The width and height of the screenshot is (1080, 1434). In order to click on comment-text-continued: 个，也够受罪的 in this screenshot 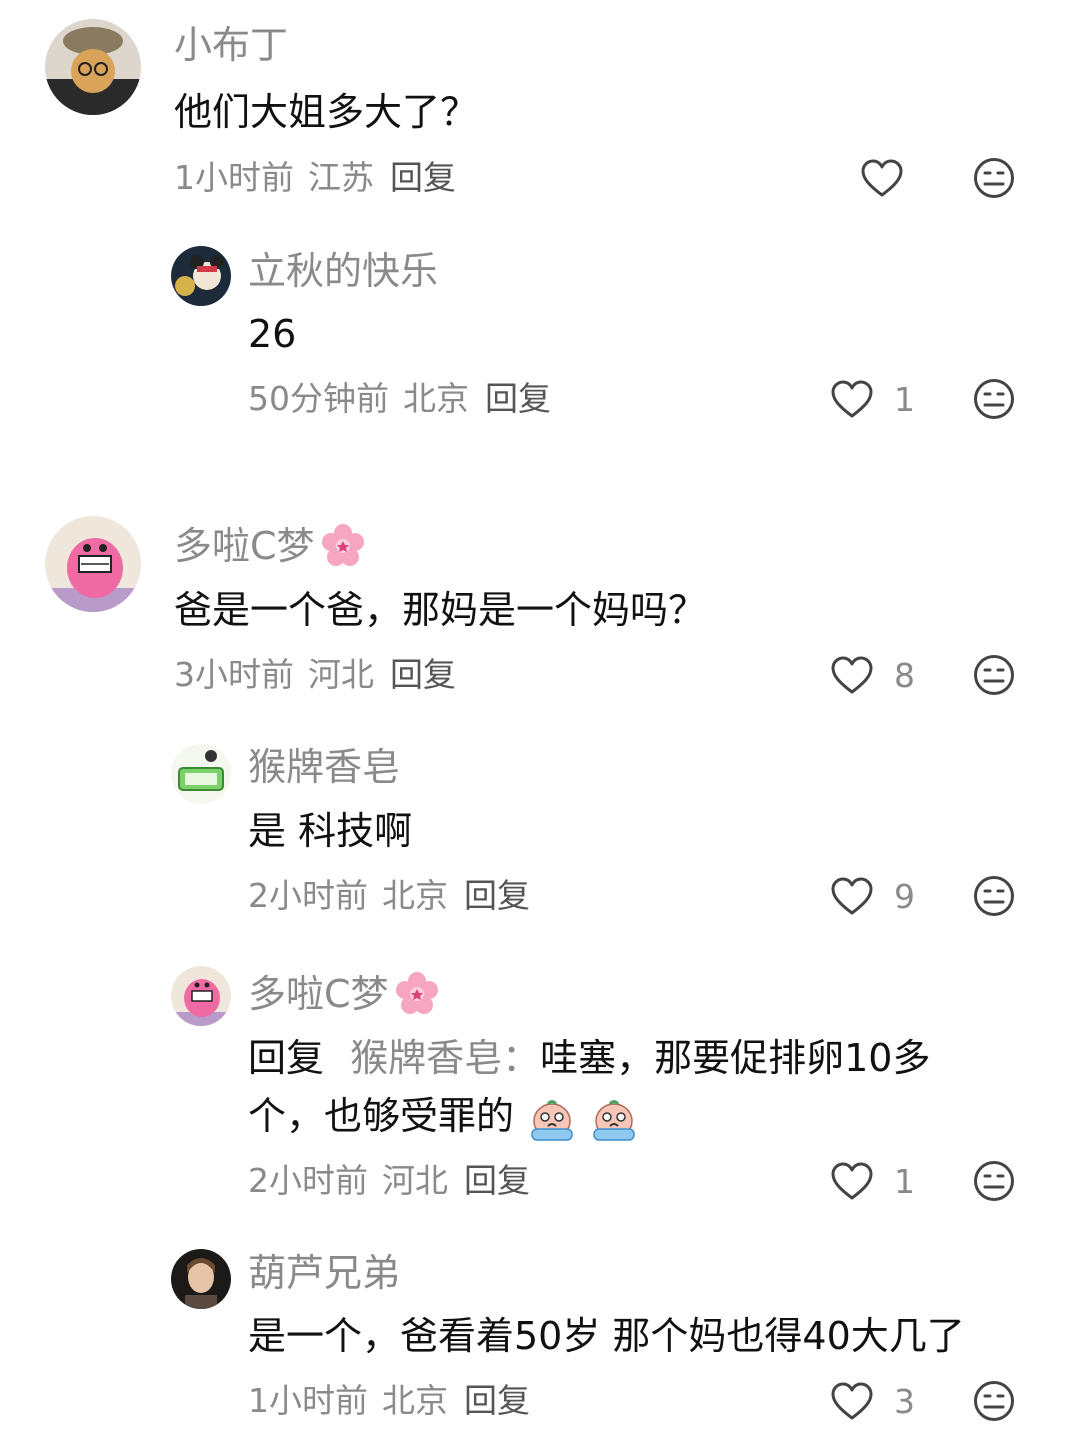, I will do `click(443, 1116)`.